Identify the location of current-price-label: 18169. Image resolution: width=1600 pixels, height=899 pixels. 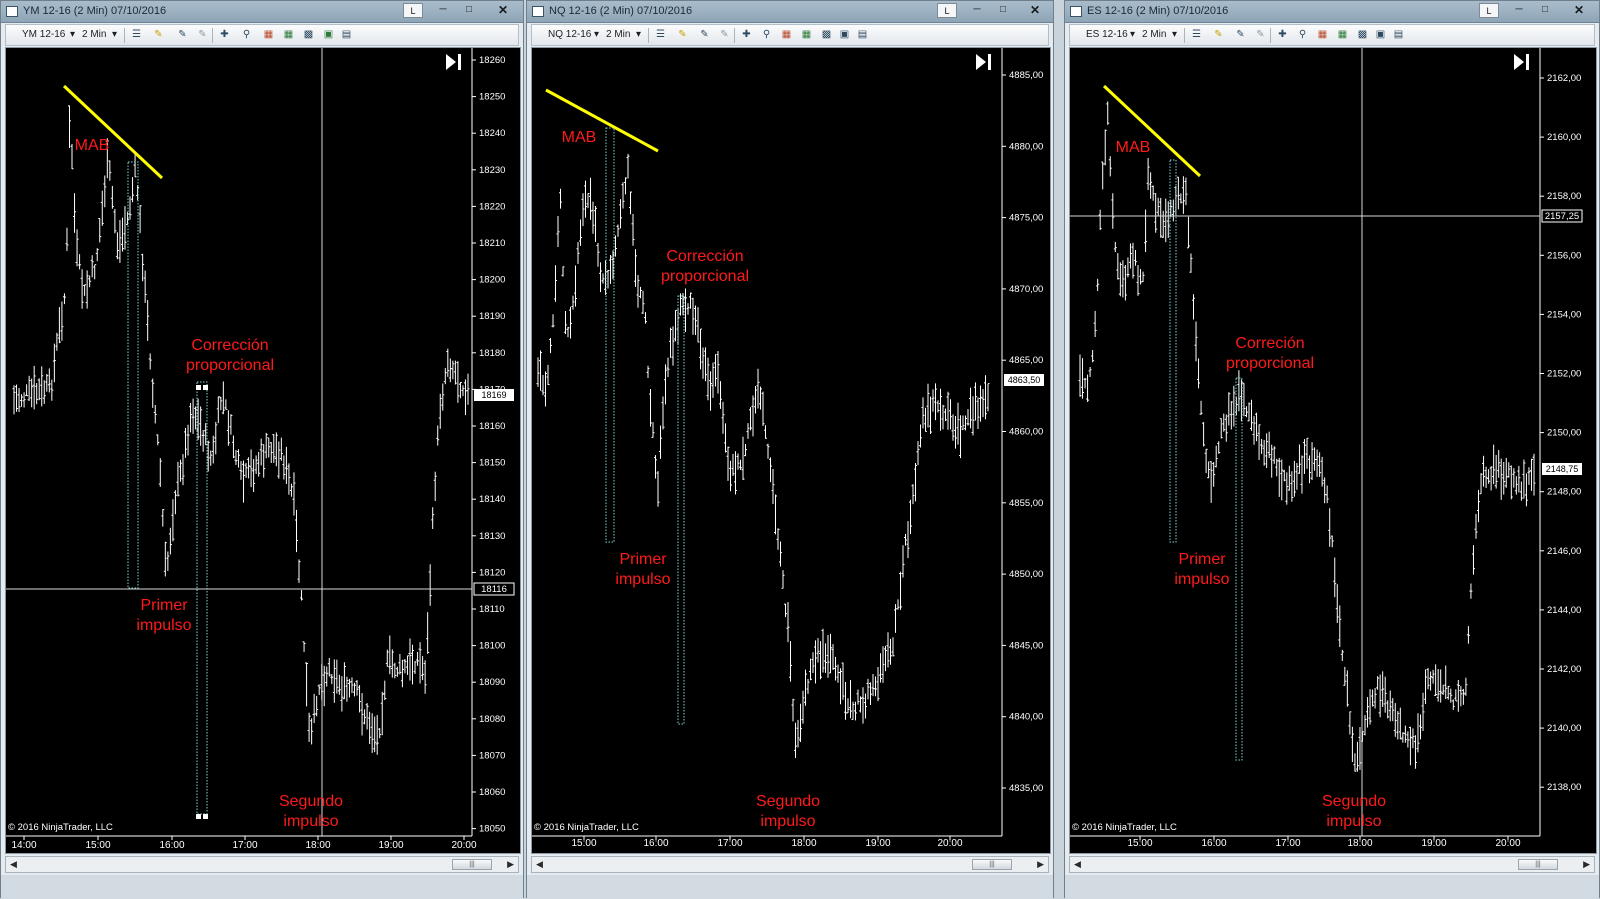
(493, 395).